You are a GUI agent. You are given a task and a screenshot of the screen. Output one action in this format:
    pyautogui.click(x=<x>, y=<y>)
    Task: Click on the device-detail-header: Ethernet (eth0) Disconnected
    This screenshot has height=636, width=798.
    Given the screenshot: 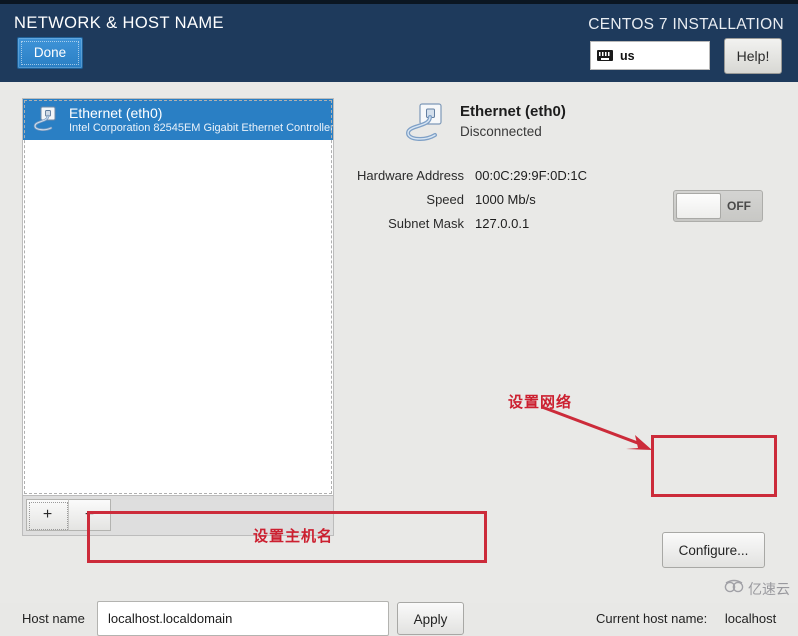 What is the action you would take?
    pyautogui.click(x=485, y=125)
    